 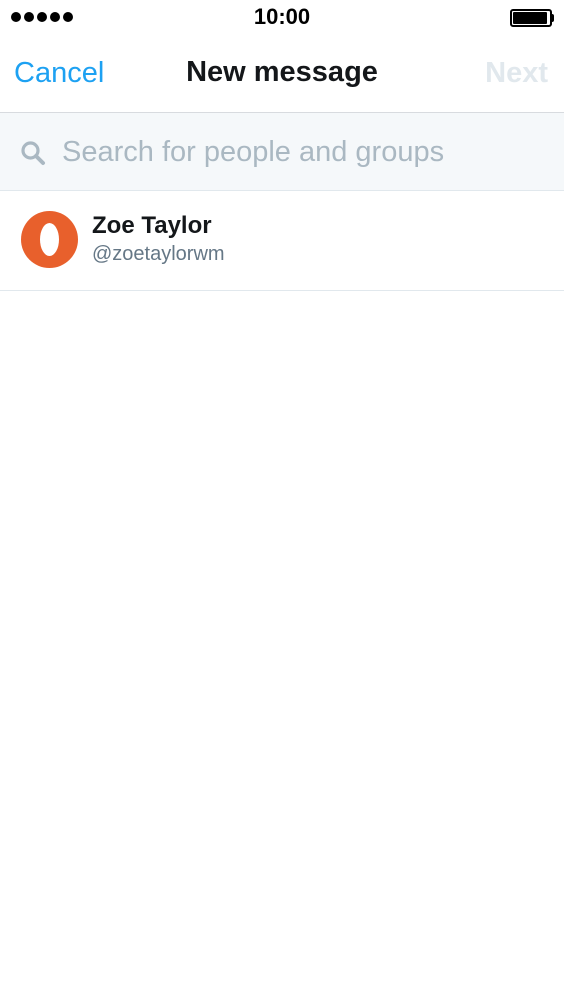 I want to click on avatar, so click(x=49, y=239).